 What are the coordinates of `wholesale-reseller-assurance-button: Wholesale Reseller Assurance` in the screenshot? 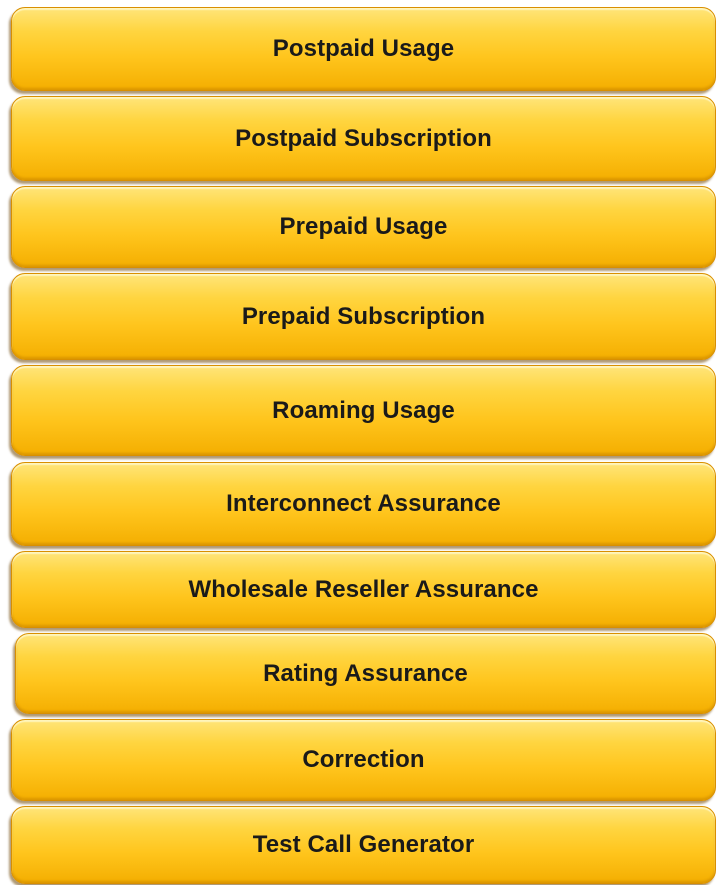 It's located at (363, 589).